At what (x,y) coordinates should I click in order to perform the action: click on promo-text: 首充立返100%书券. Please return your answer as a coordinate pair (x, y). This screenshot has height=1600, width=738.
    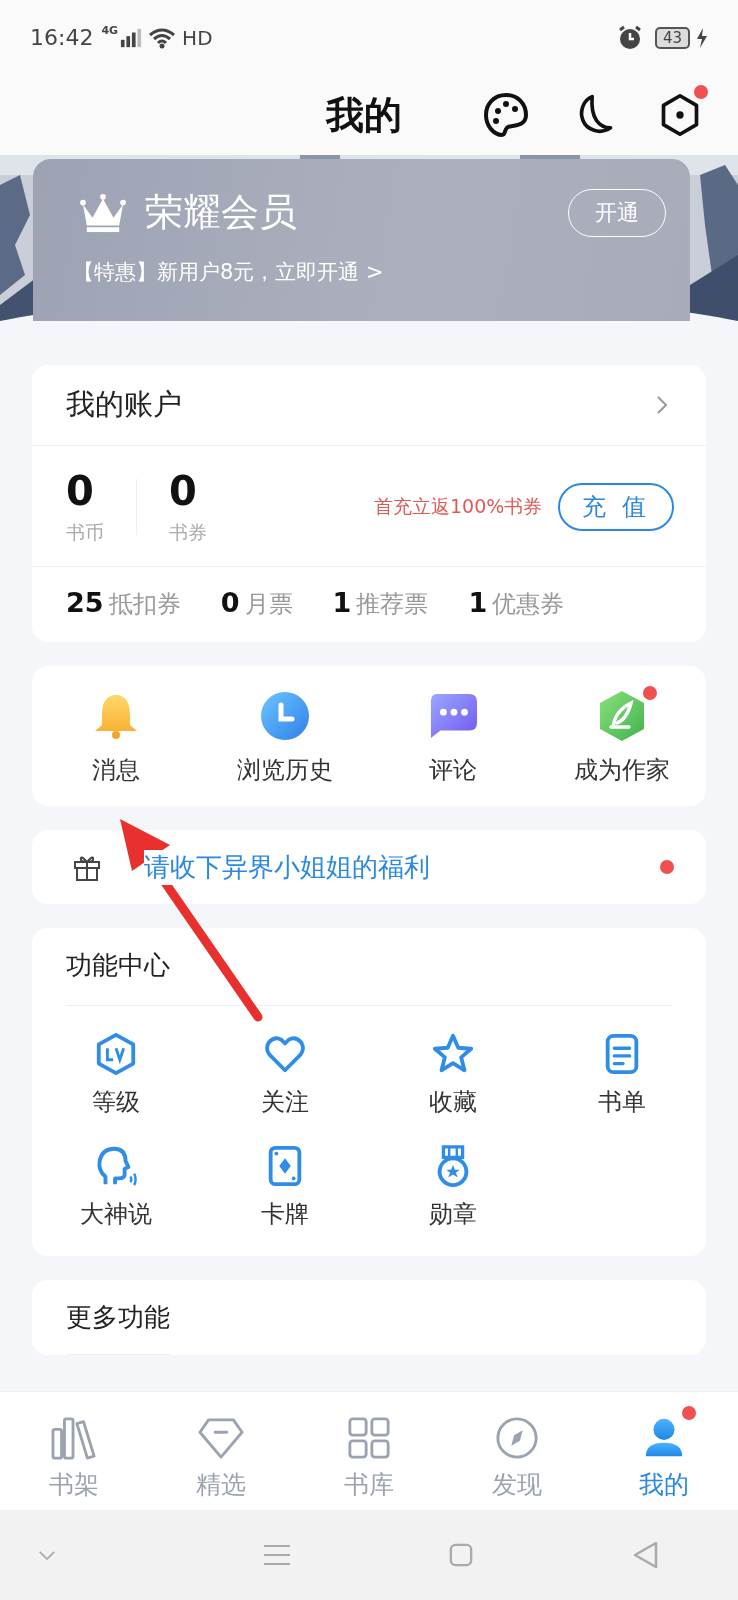
    Looking at the image, I should click on (458, 506).